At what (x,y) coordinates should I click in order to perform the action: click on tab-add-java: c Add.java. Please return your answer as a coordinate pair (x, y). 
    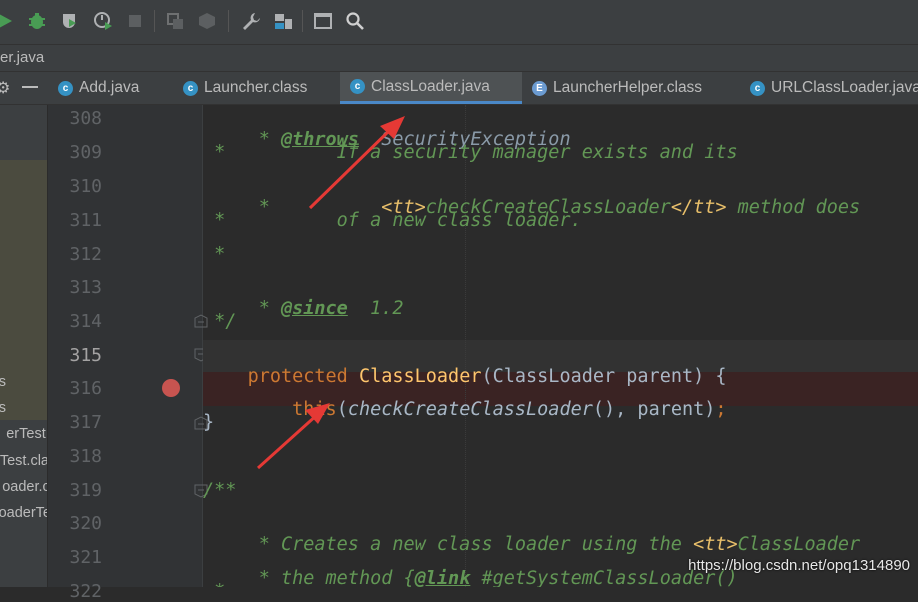
    Looking at the image, I should click on (118, 88).